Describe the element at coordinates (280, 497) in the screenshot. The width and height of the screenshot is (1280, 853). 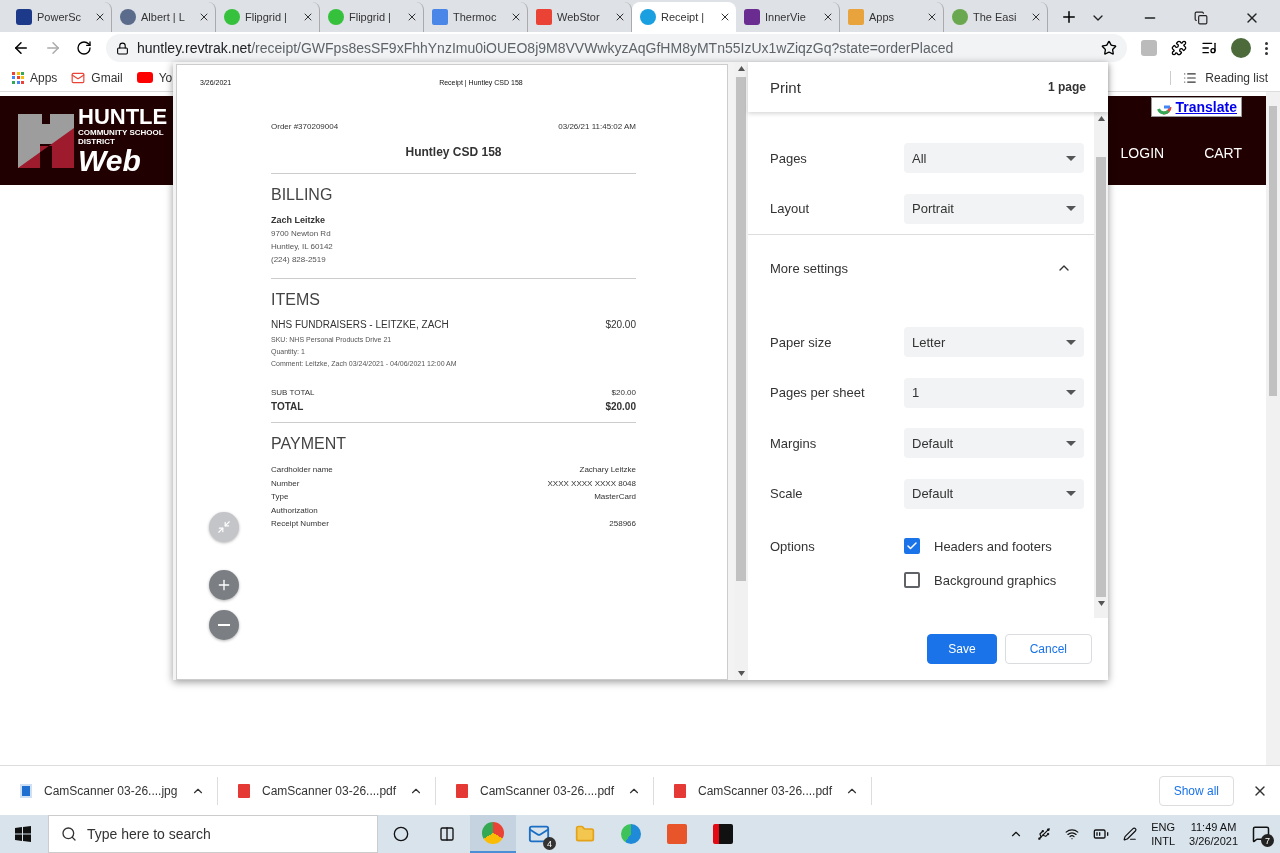
I see `payment-label: Type` at that location.